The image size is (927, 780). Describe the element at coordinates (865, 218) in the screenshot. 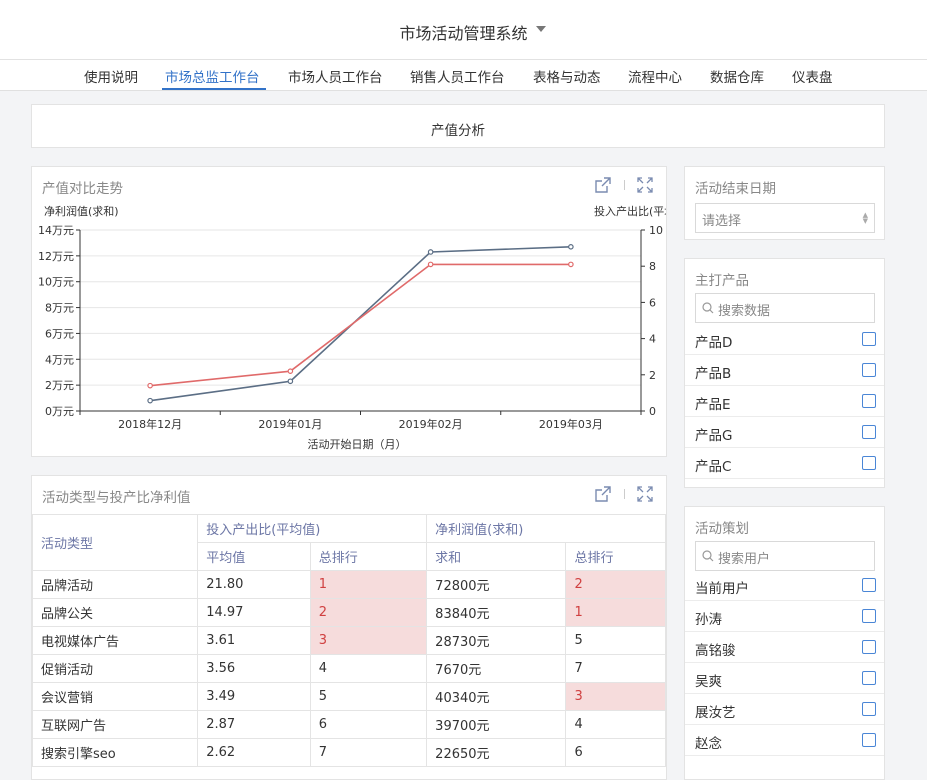

I see `select-arrows-icon: ▲ ▼` at that location.